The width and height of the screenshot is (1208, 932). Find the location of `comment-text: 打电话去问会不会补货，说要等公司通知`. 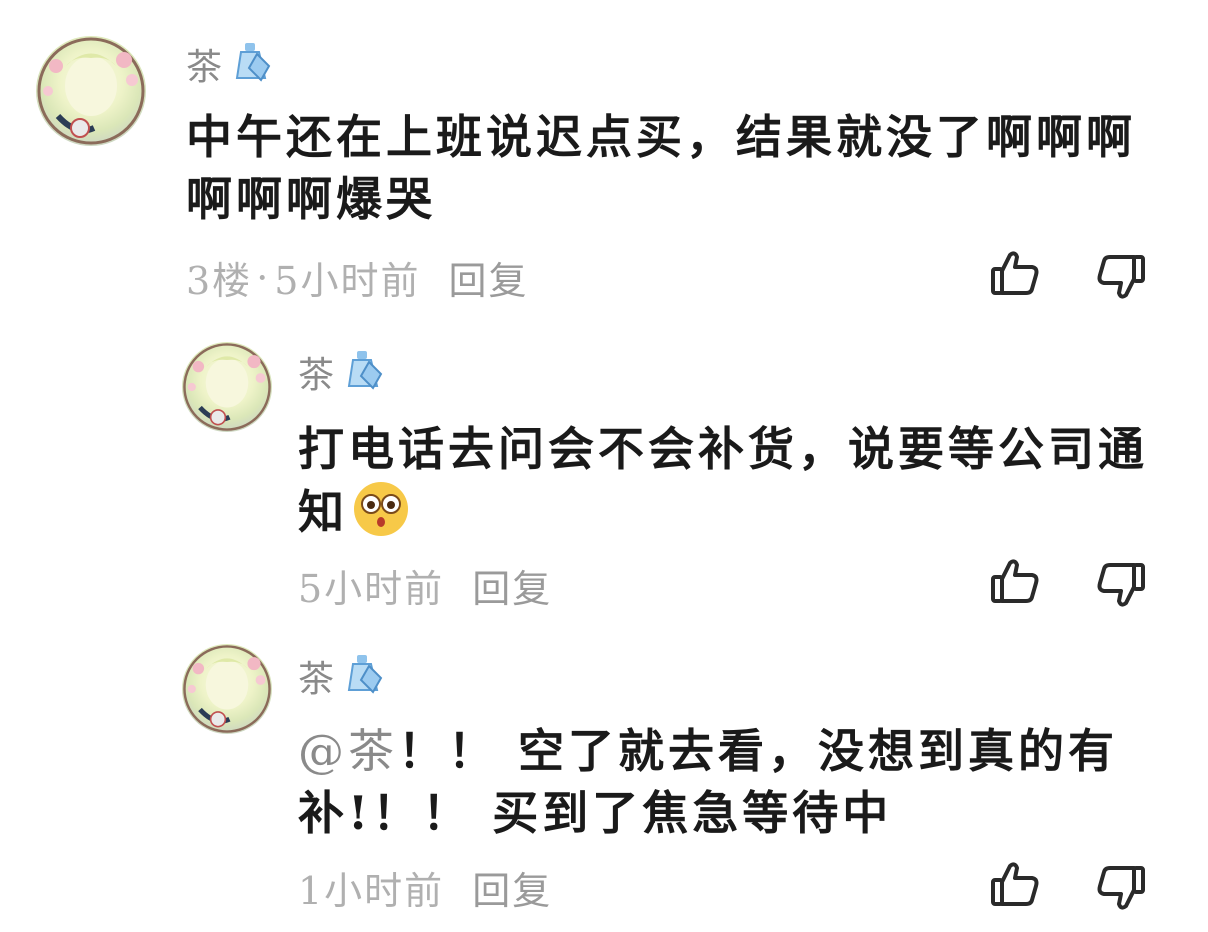

comment-text: 打电话去问会不会补货，说要等公司通知 is located at coordinates (723, 485).